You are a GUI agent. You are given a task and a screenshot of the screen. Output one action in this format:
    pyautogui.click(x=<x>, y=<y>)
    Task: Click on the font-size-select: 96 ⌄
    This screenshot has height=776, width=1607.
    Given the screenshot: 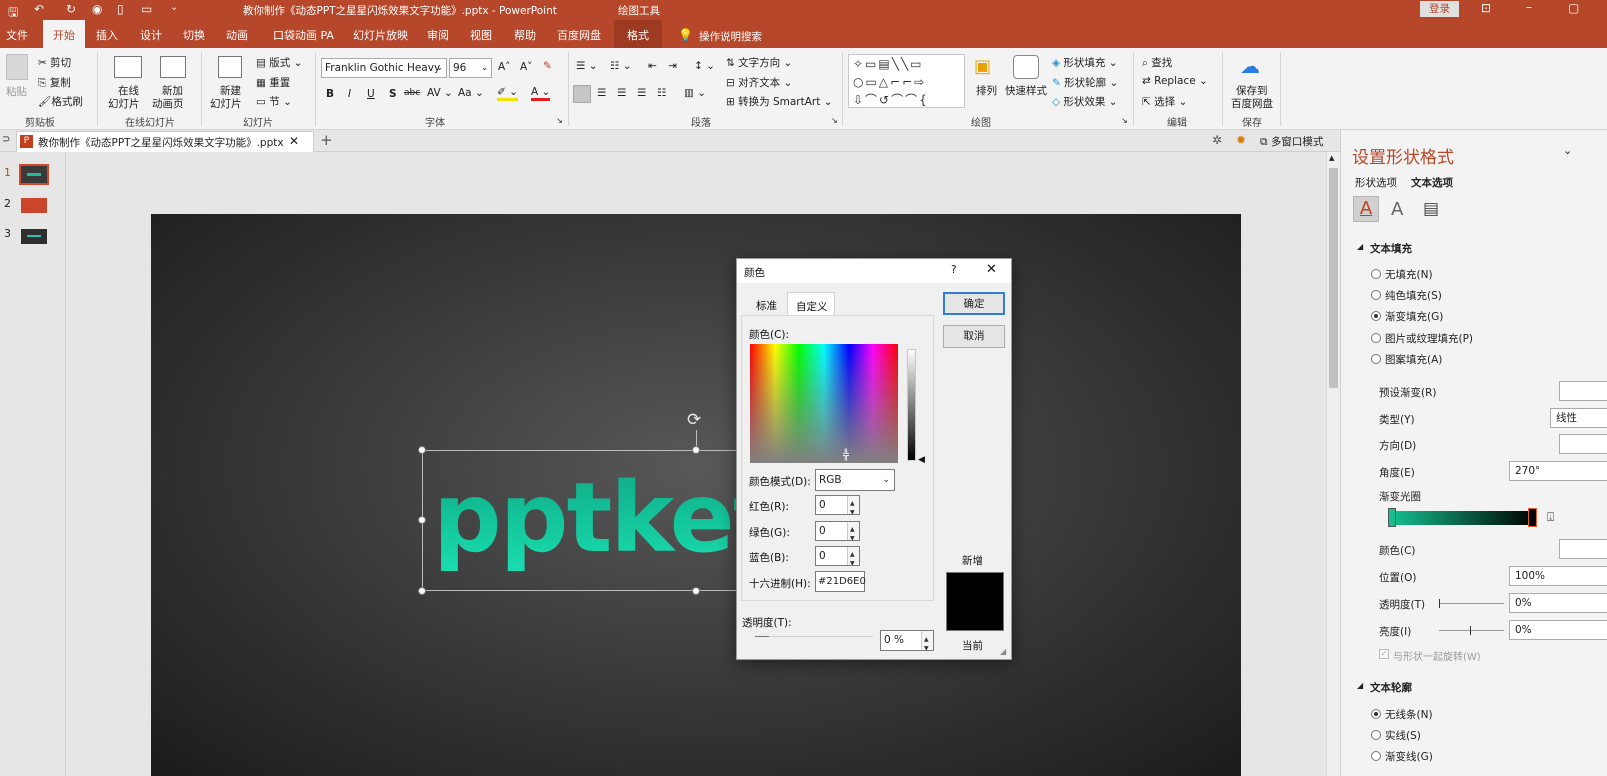 What is the action you would take?
    pyautogui.click(x=470, y=68)
    